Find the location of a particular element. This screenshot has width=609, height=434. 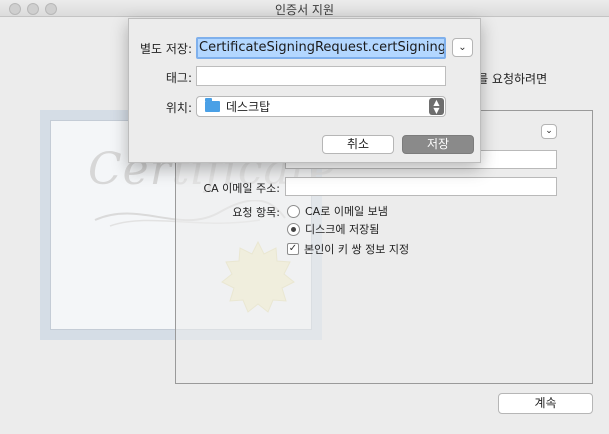

where-value: 데스크탑 is located at coordinates (248, 107).